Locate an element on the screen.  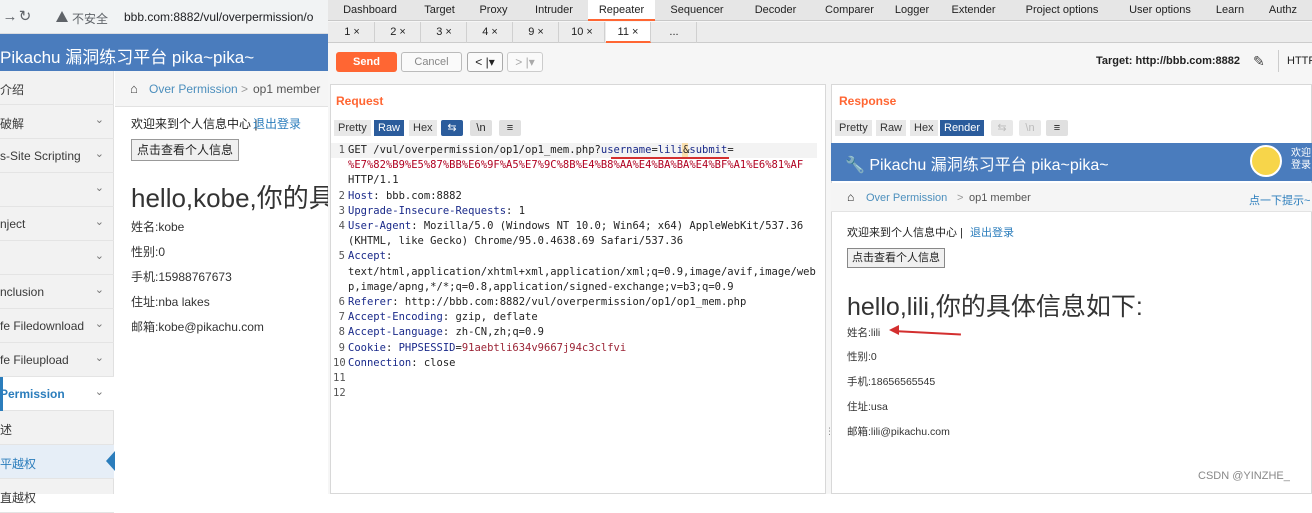
sidebar-item: 平越权 is located at coordinates (57, 462).